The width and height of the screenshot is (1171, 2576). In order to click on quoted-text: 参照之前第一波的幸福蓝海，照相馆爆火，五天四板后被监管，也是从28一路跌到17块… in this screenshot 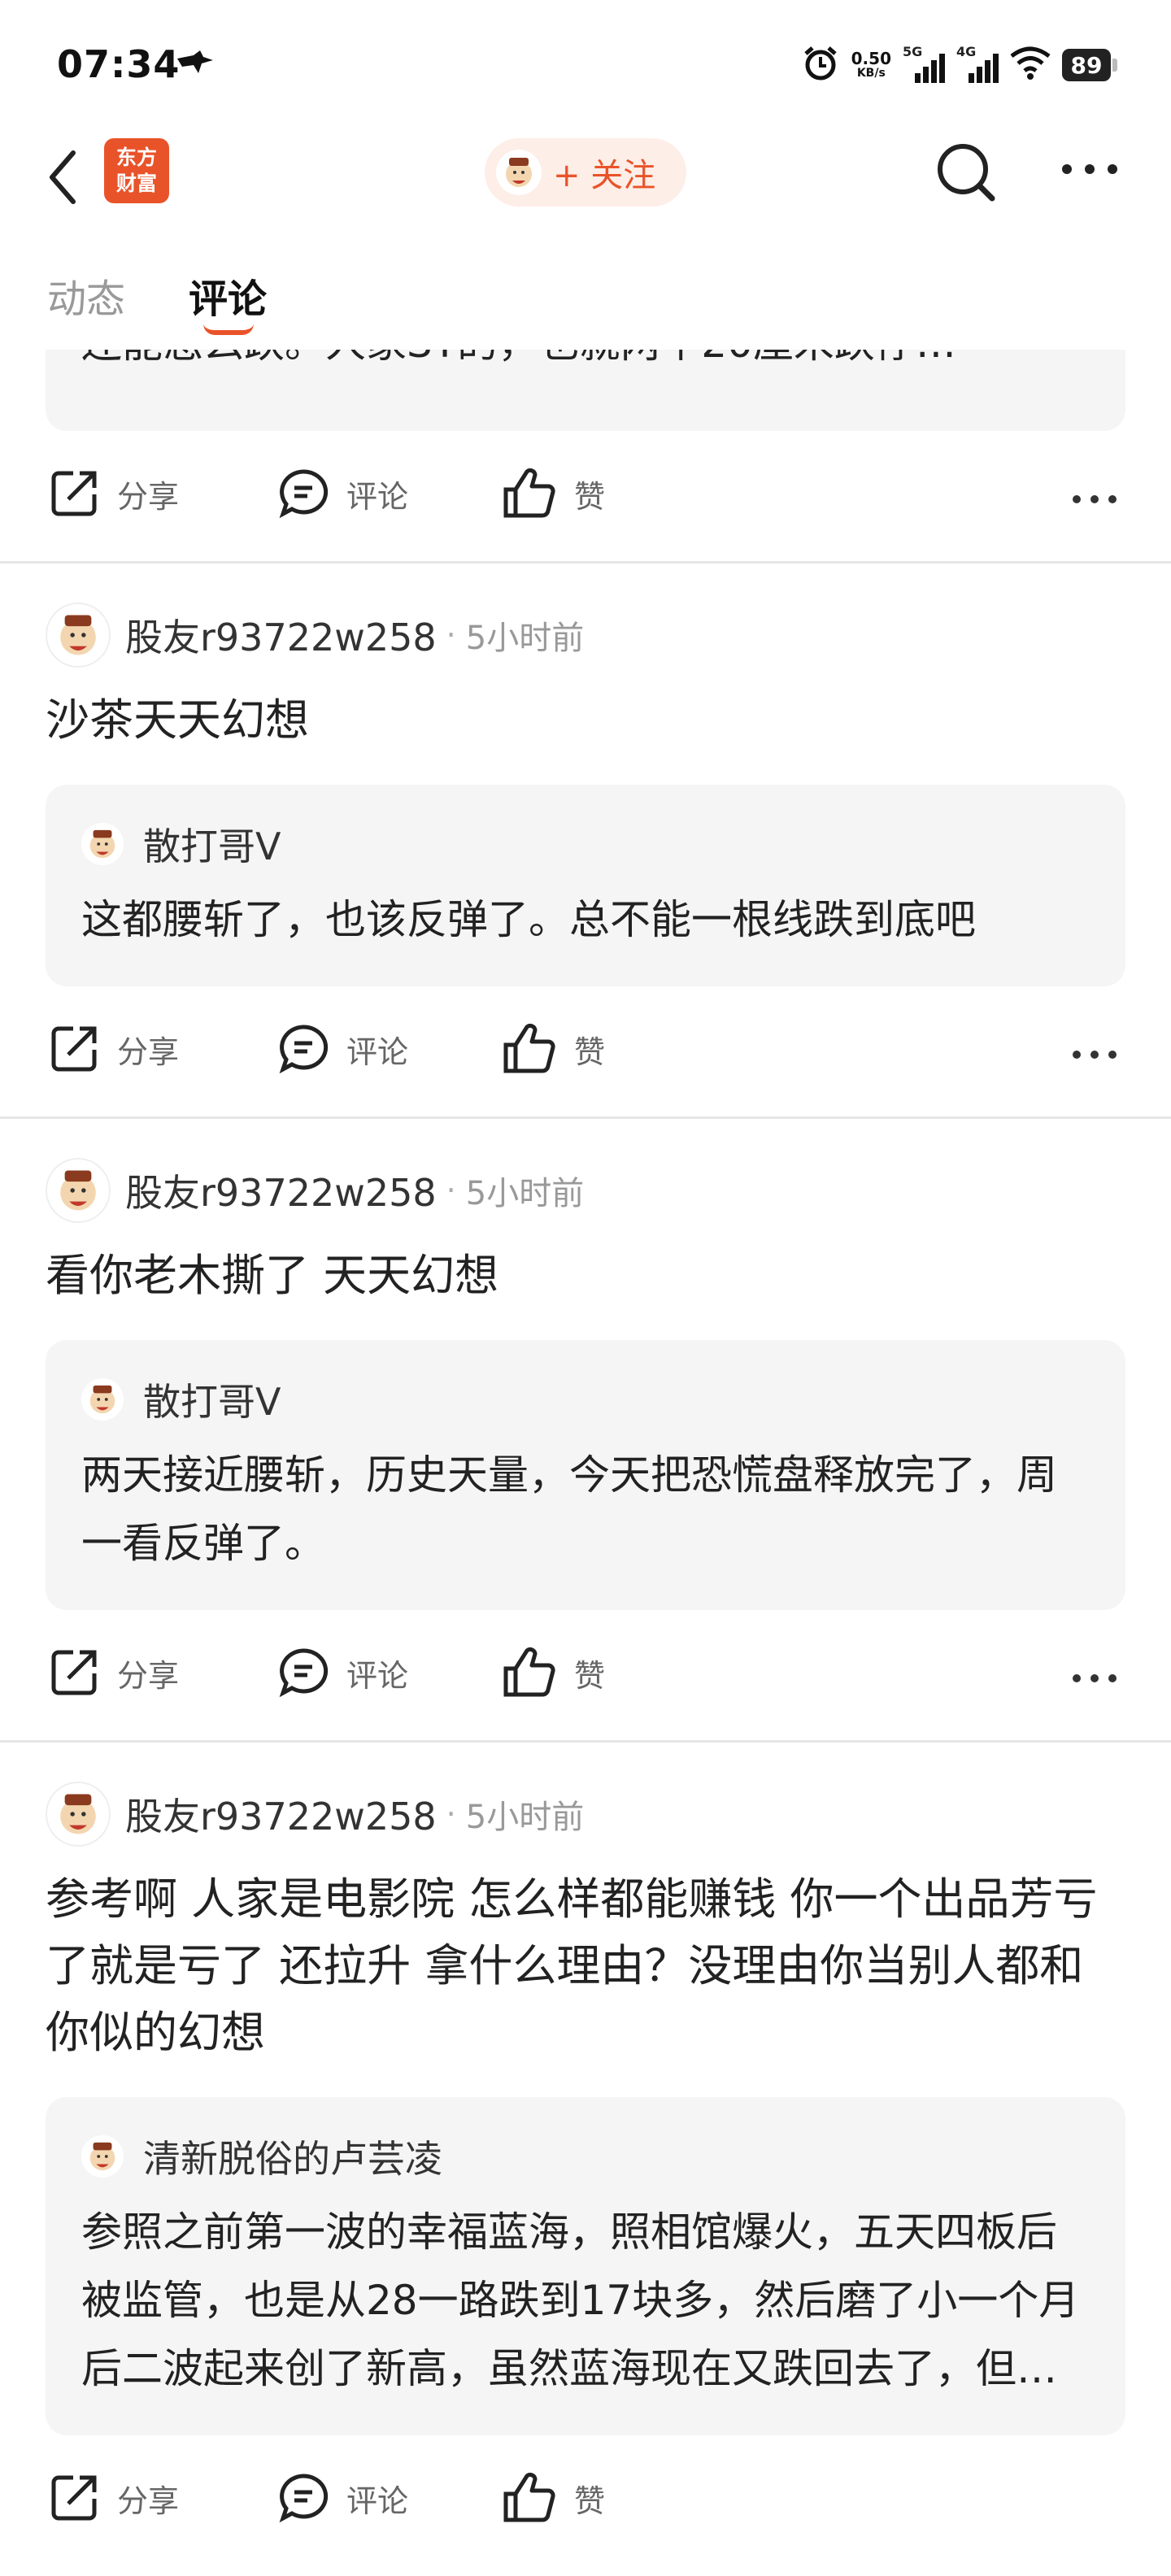, I will do `click(581, 2300)`.